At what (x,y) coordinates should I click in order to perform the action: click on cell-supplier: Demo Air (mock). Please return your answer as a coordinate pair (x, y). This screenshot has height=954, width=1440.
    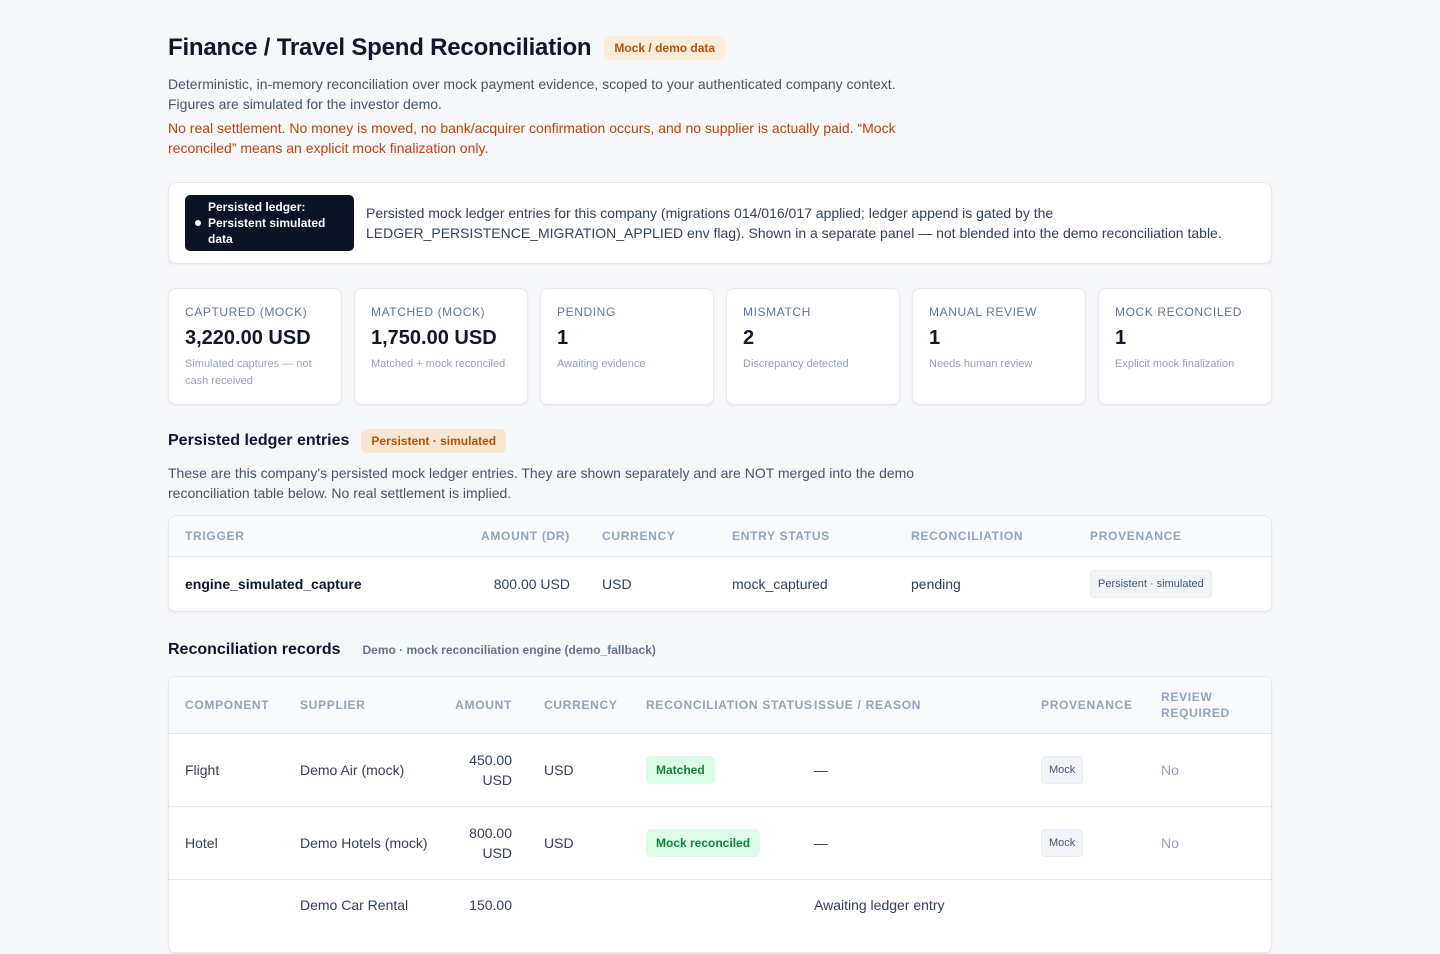
    Looking at the image, I should click on (352, 770).